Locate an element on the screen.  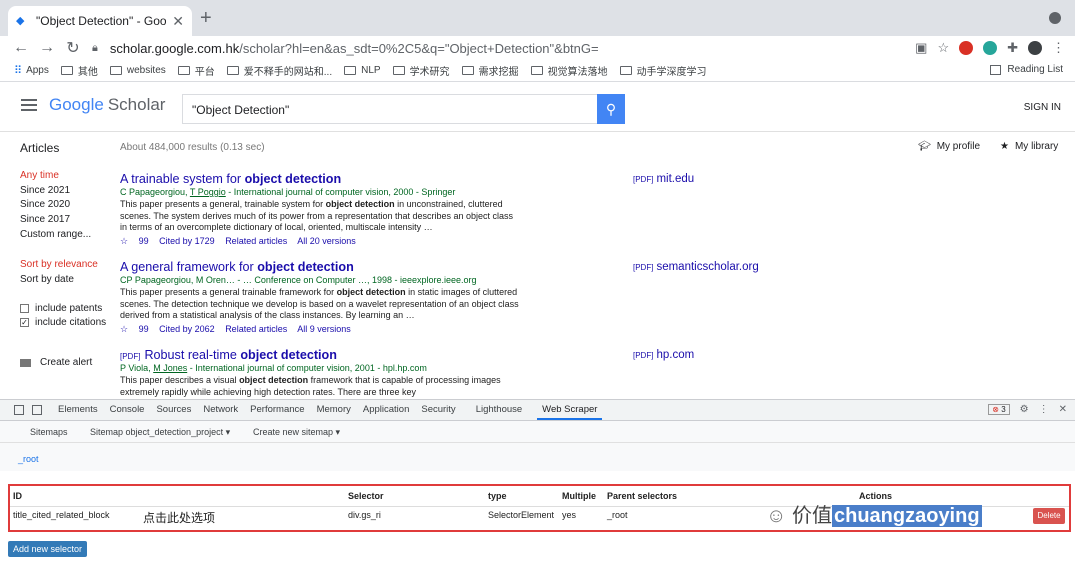
extensions-puzzle-icon: ✚ is located at coordinates (1012, 48).